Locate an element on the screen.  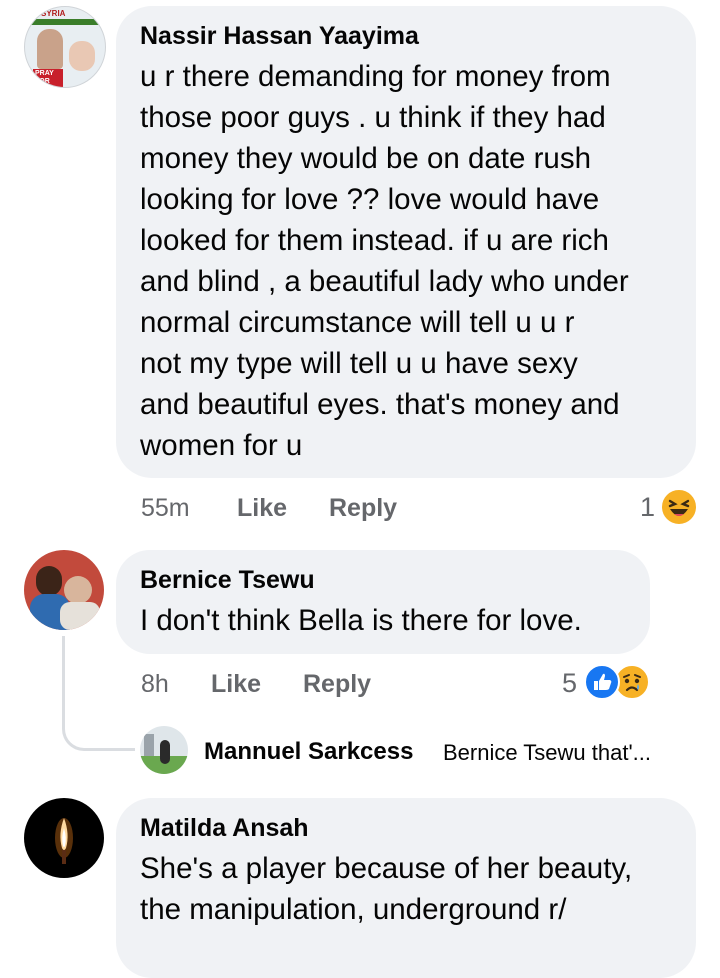
reaction-count: 1 is located at coordinates (647, 507).